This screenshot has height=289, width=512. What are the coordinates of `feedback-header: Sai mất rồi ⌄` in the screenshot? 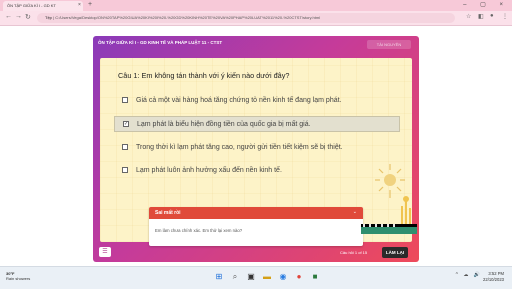 It's located at (256, 213).